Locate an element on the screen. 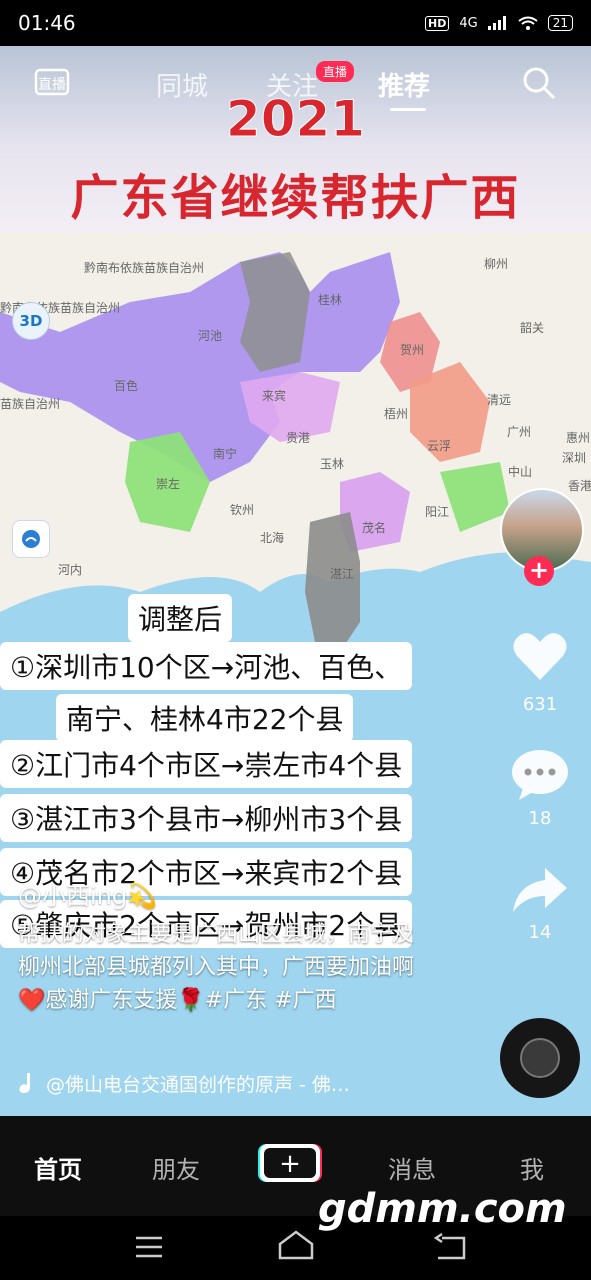 This screenshot has width=591, height=1280. share-count: 14 is located at coordinates (540, 932).